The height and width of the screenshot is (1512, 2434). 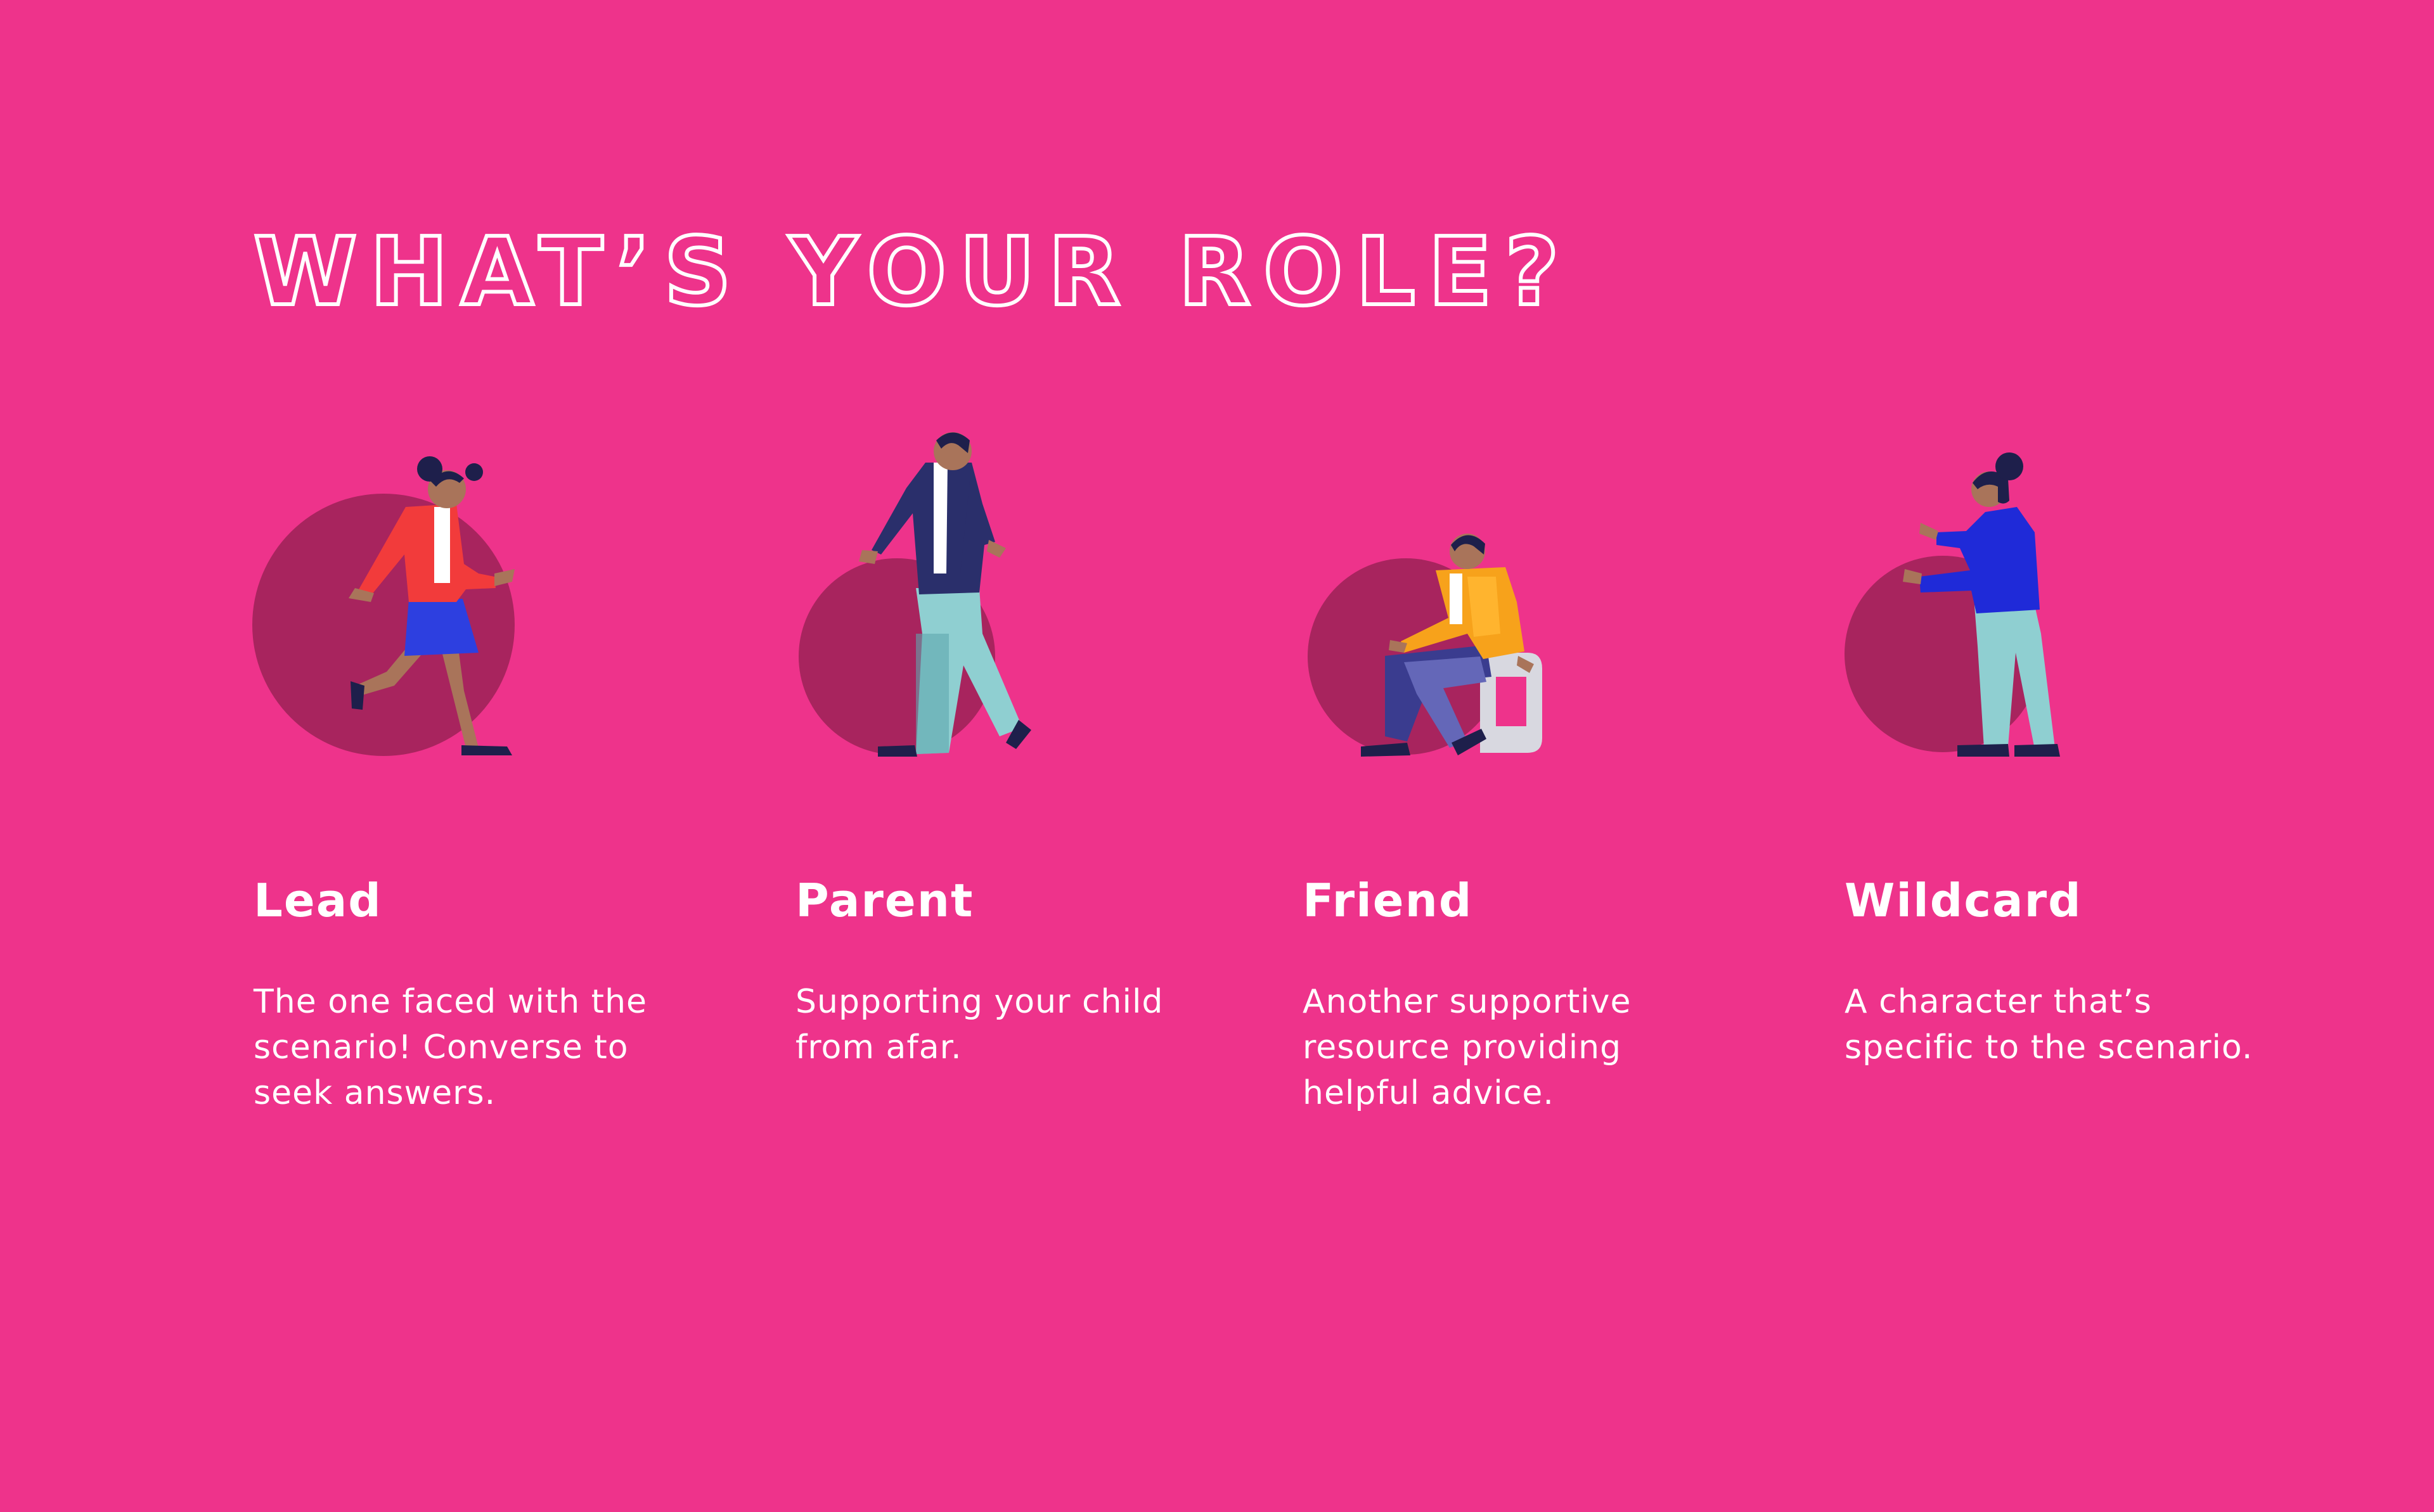 I want to click on role-name: Lead, so click(x=318, y=900).